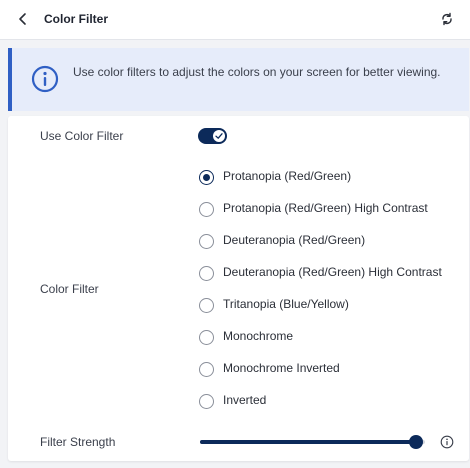  Describe the element at coordinates (235, 20) in the screenshot. I see `header: Color Filter` at that location.